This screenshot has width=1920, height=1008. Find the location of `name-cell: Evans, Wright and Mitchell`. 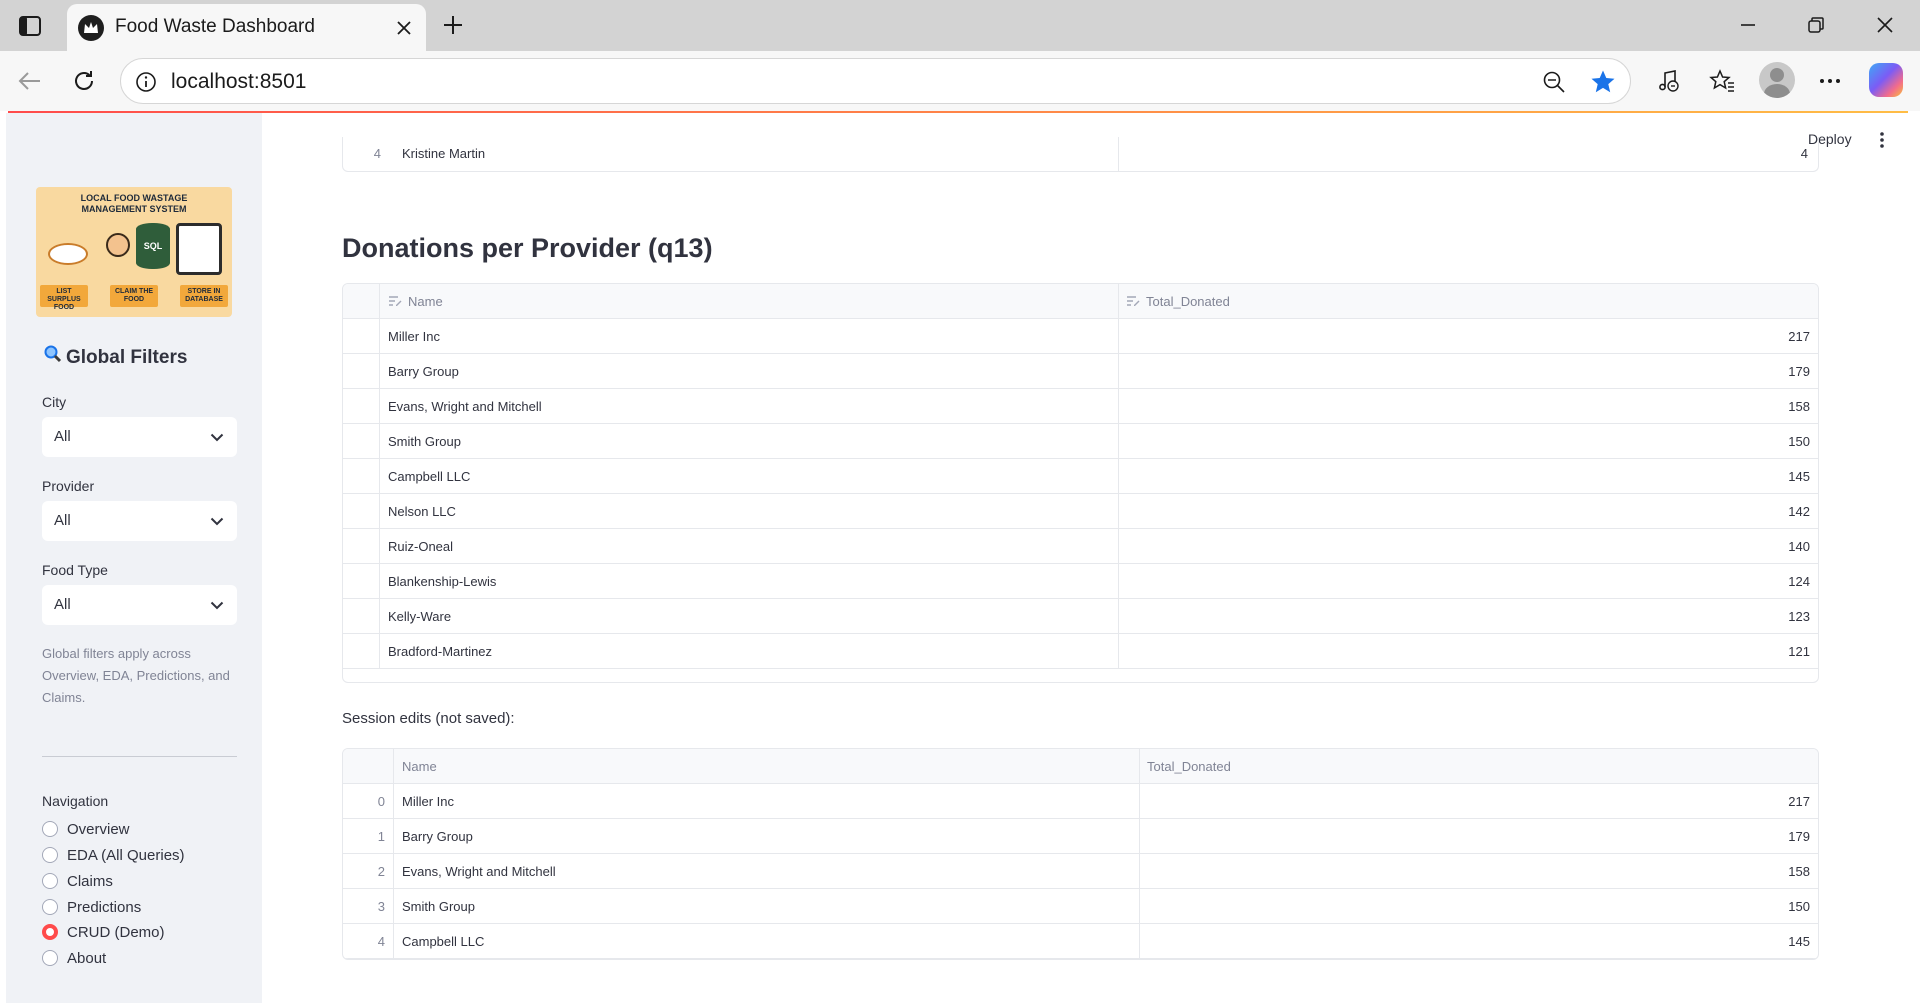

name-cell: Evans, Wright and Mitchell is located at coordinates (465, 406).